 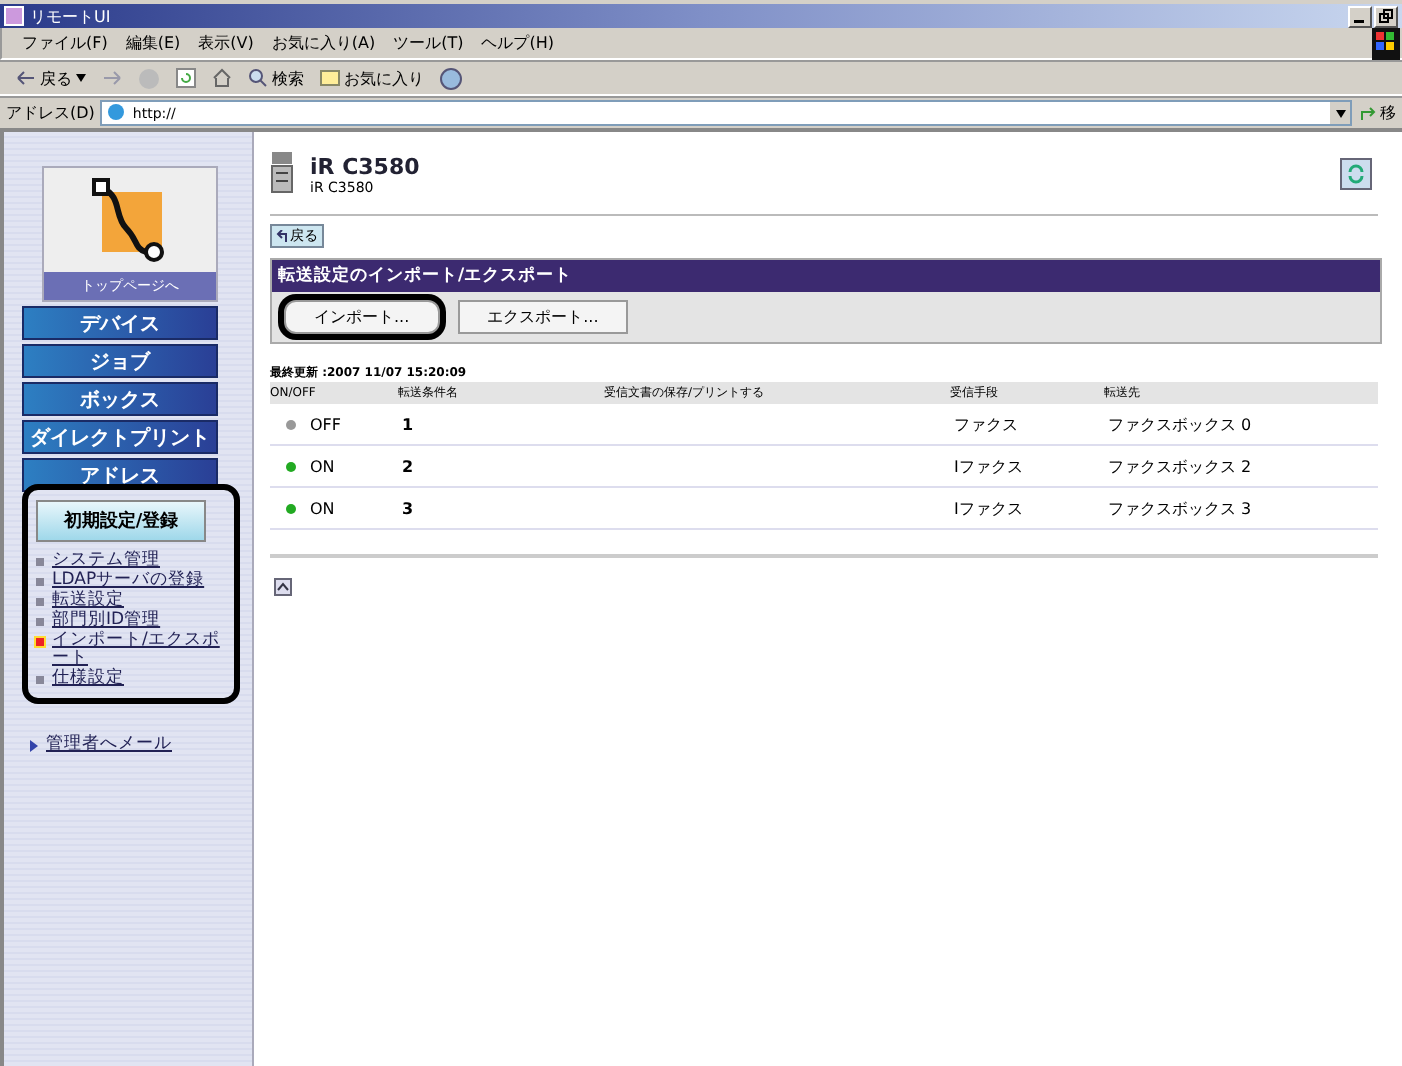 I want to click on history-icon, so click(x=451, y=78).